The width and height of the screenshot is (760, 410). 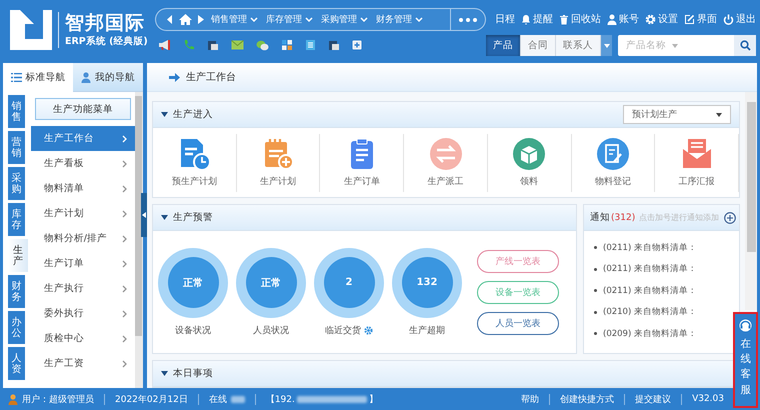 I want to click on plus-icon, so click(x=357, y=45).